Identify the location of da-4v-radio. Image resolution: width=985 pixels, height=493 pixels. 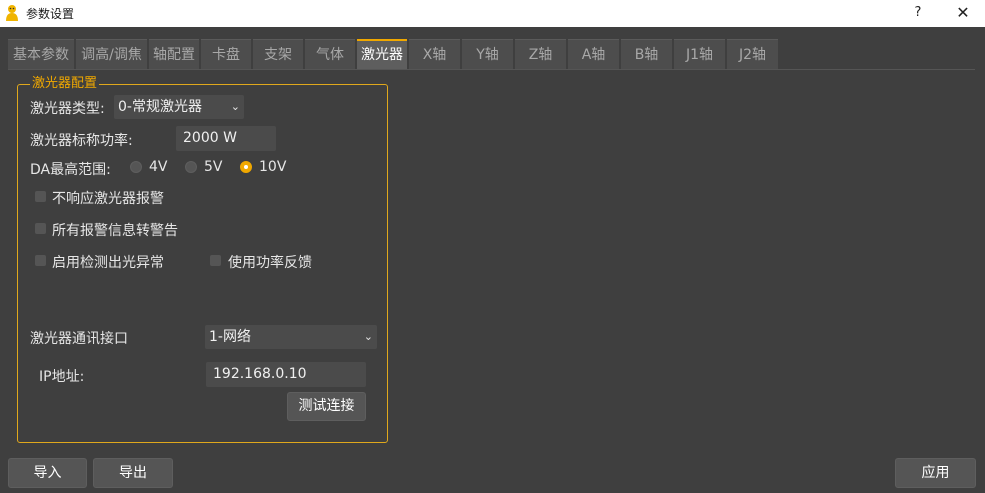
(136, 167).